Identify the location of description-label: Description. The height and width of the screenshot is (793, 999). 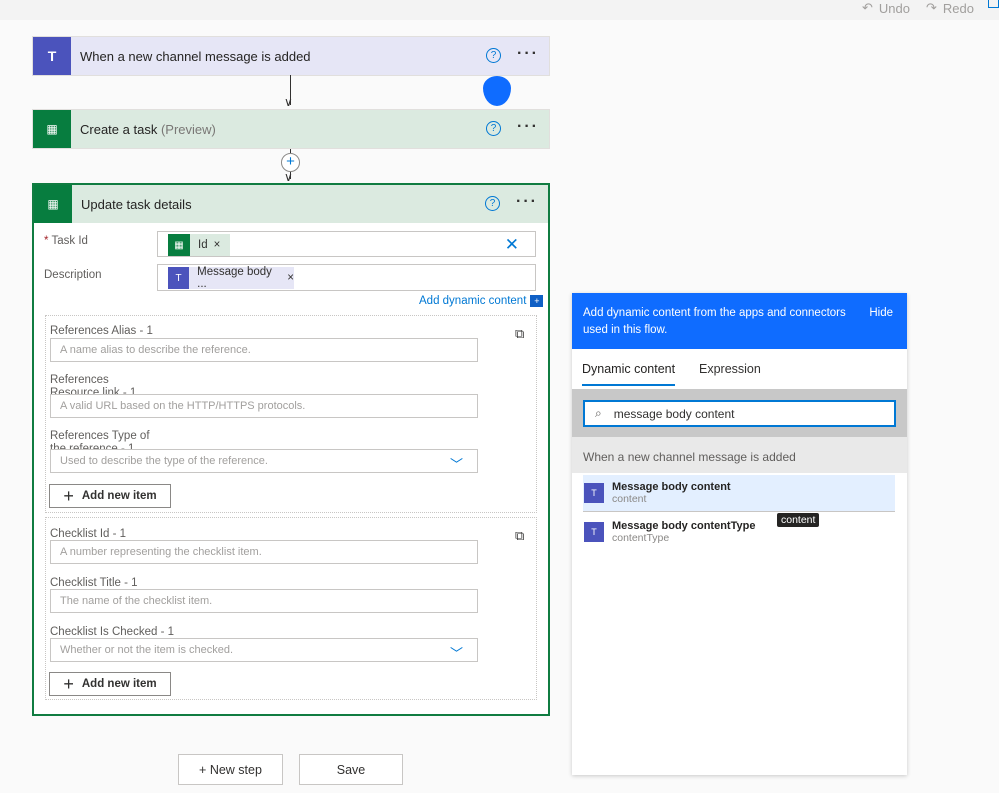
(73, 275).